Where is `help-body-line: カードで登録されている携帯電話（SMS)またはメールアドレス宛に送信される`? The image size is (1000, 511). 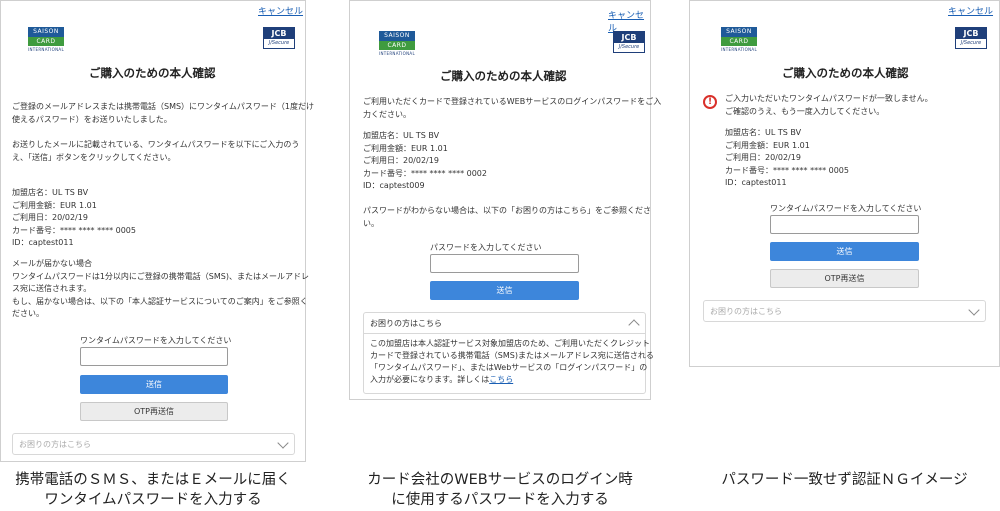 help-body-line: カードで登録されている携帯電話（SMS)またはメールアドレス宛に送信される is located at coordinates (512, 355).